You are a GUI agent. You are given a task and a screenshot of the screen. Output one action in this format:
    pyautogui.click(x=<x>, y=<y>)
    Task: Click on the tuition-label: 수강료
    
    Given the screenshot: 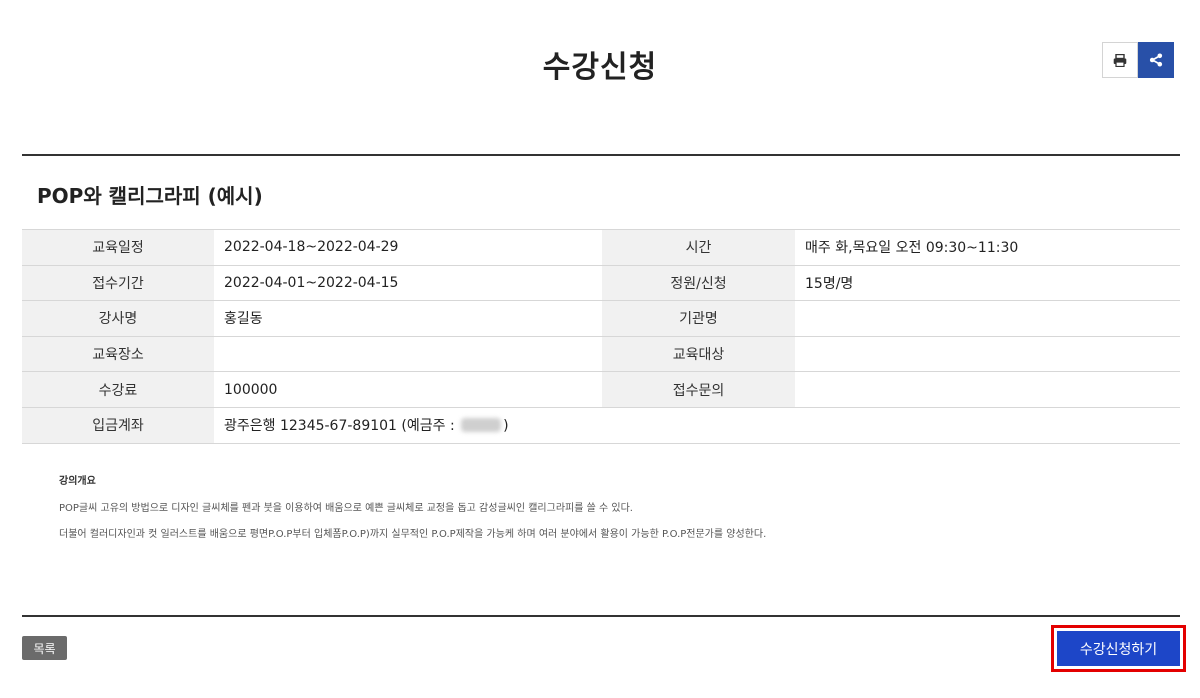 What is the action you would take?
    pyautogui.click(x=118, y=389)
    